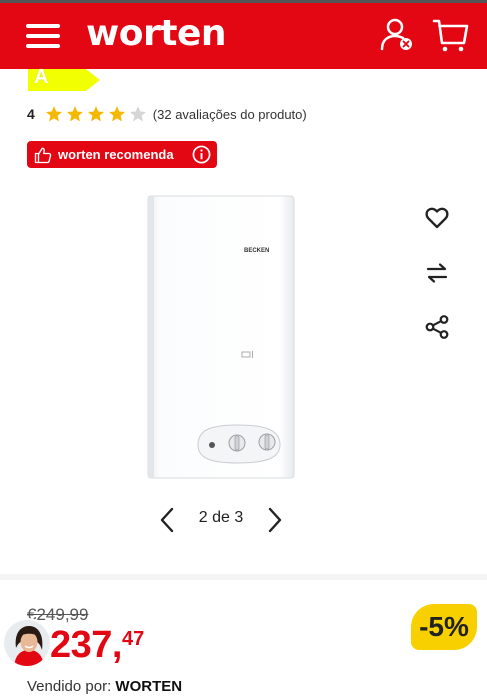 The height and width of the screenshot is (699, 487). I want to click on rating-stars, so click(96, 114).